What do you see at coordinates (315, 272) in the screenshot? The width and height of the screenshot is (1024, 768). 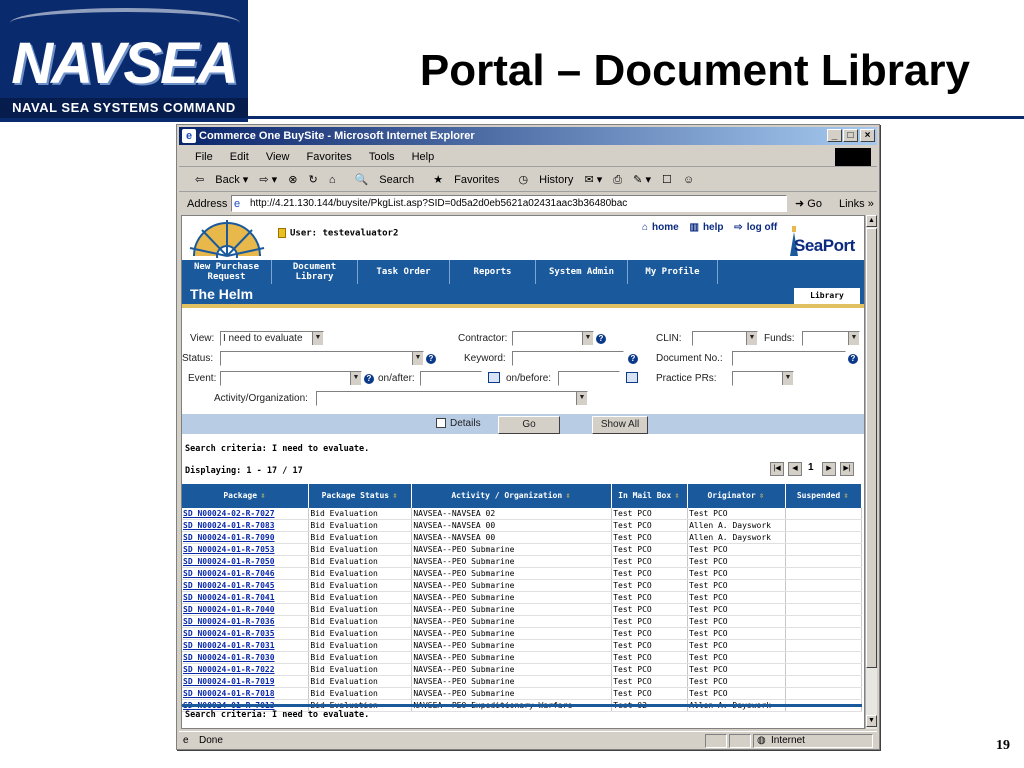 I see `nav-document-library: Document Library` at bounding box center [315, 272].